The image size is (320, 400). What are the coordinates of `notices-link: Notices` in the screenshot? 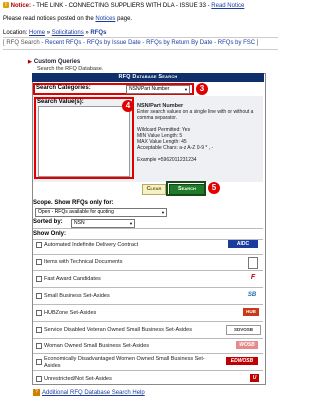 It's located at (105, 19).